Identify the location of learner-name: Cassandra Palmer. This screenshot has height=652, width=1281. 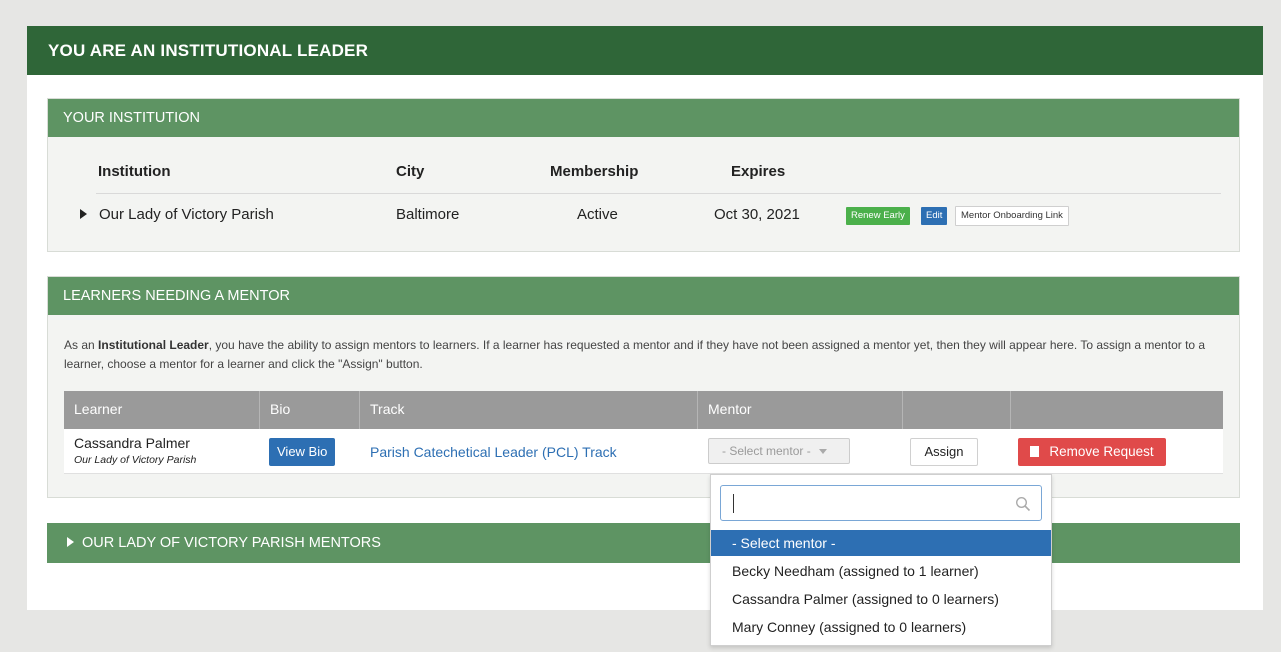
(132, 443).